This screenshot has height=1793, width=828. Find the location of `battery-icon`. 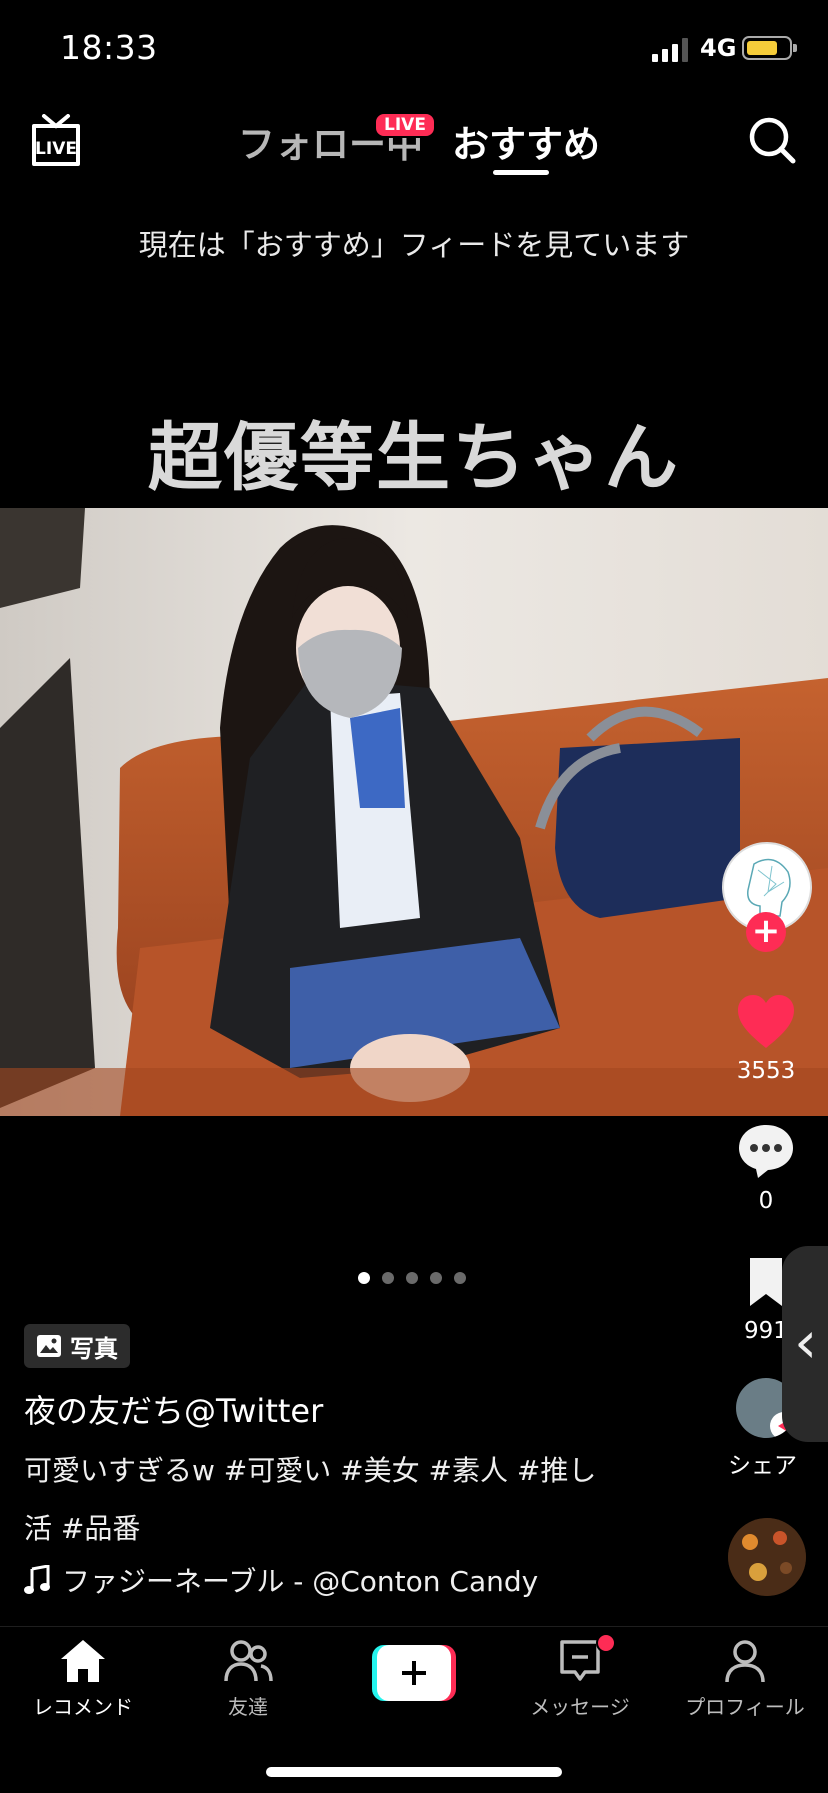

battery-icon is located at coordinates (769, 48).